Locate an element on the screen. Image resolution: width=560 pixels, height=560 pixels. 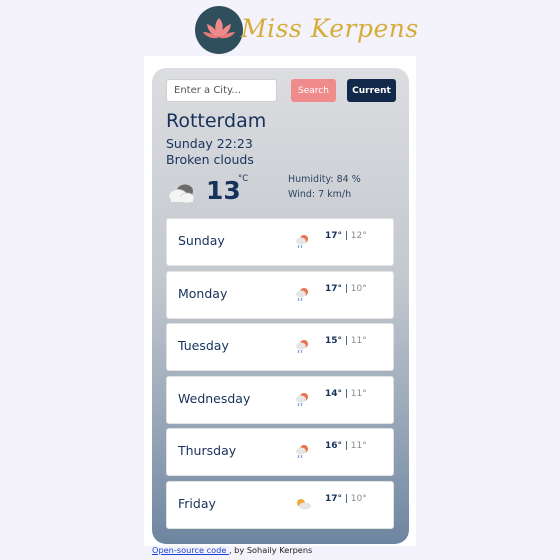
forecast-row: Wednesday 14° | 11° is located at coordinates (280, 400).